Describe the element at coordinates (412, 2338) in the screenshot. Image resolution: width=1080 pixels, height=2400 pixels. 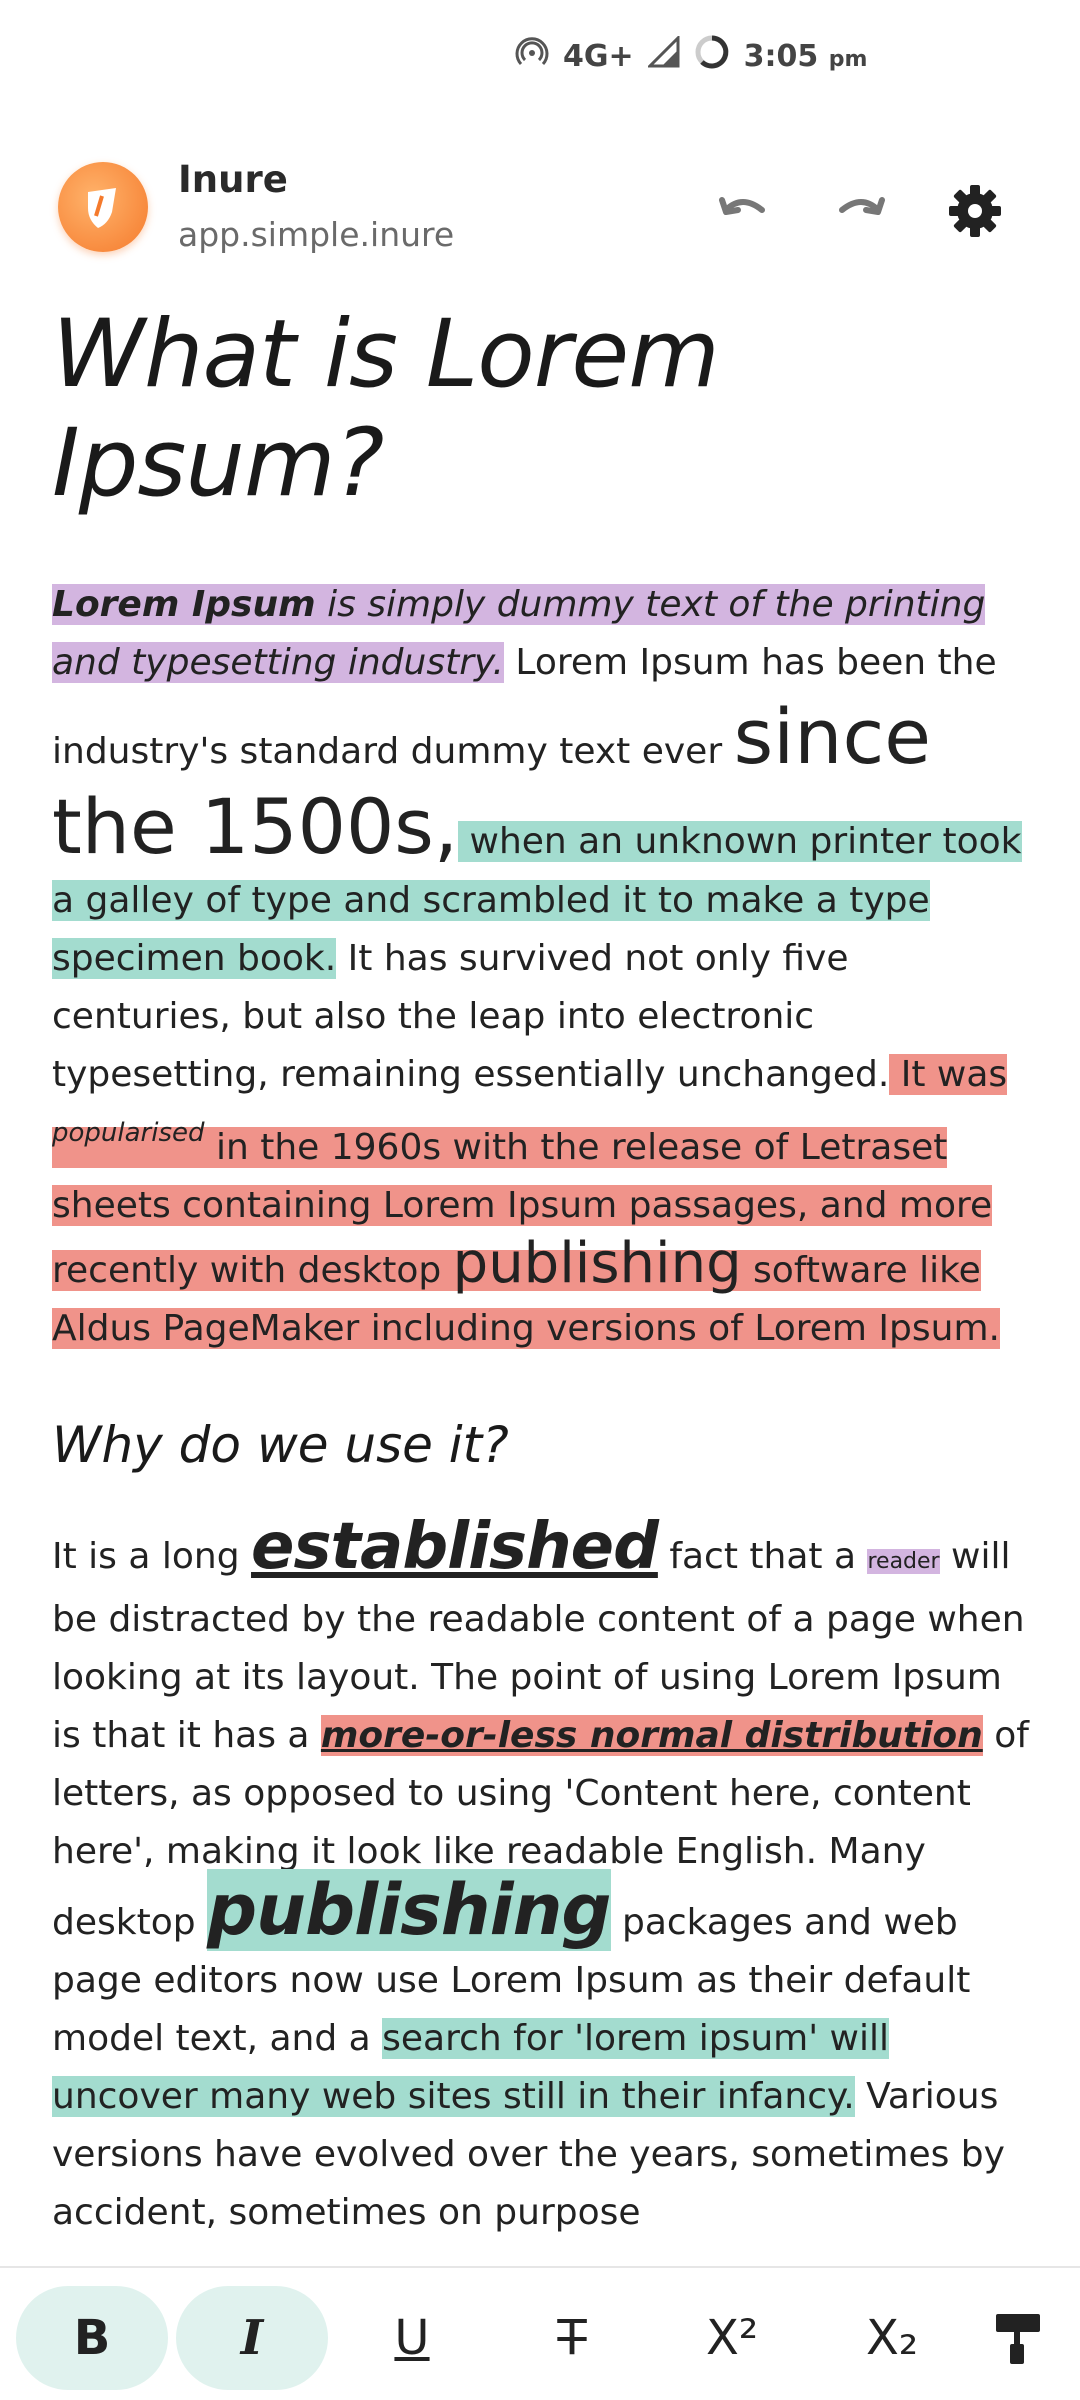
I see `underline-button: U` at that location.